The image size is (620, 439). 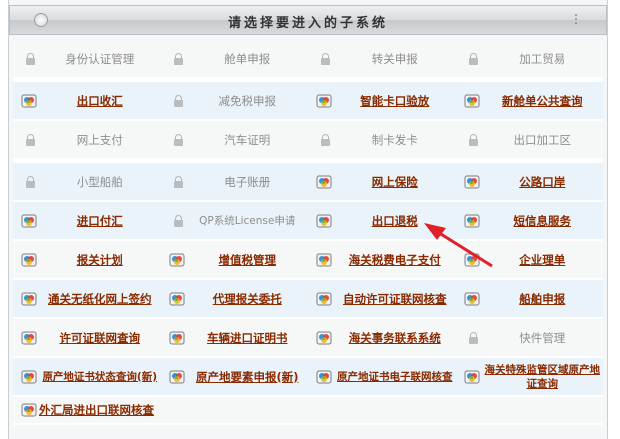 I want to click on subsystem-label: 智能卡口验放, so click(x=395, y=101).